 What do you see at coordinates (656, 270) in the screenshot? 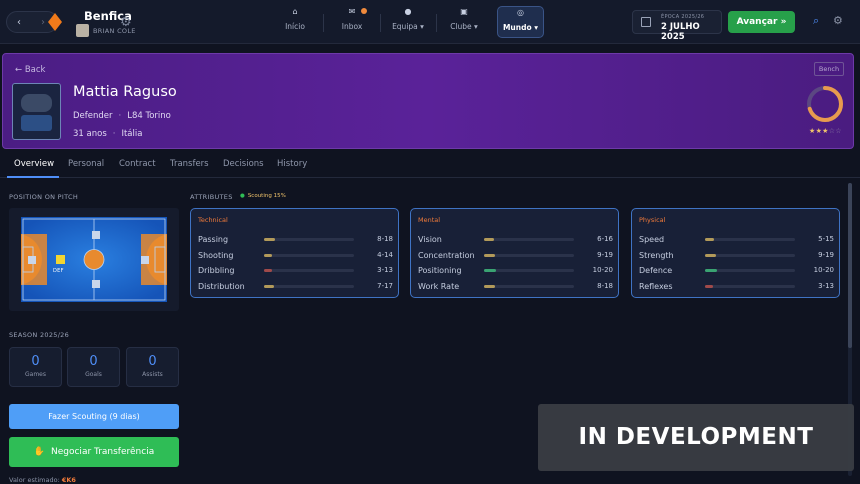
I see `attr-name: Defence` at bounding box center [656, 270].